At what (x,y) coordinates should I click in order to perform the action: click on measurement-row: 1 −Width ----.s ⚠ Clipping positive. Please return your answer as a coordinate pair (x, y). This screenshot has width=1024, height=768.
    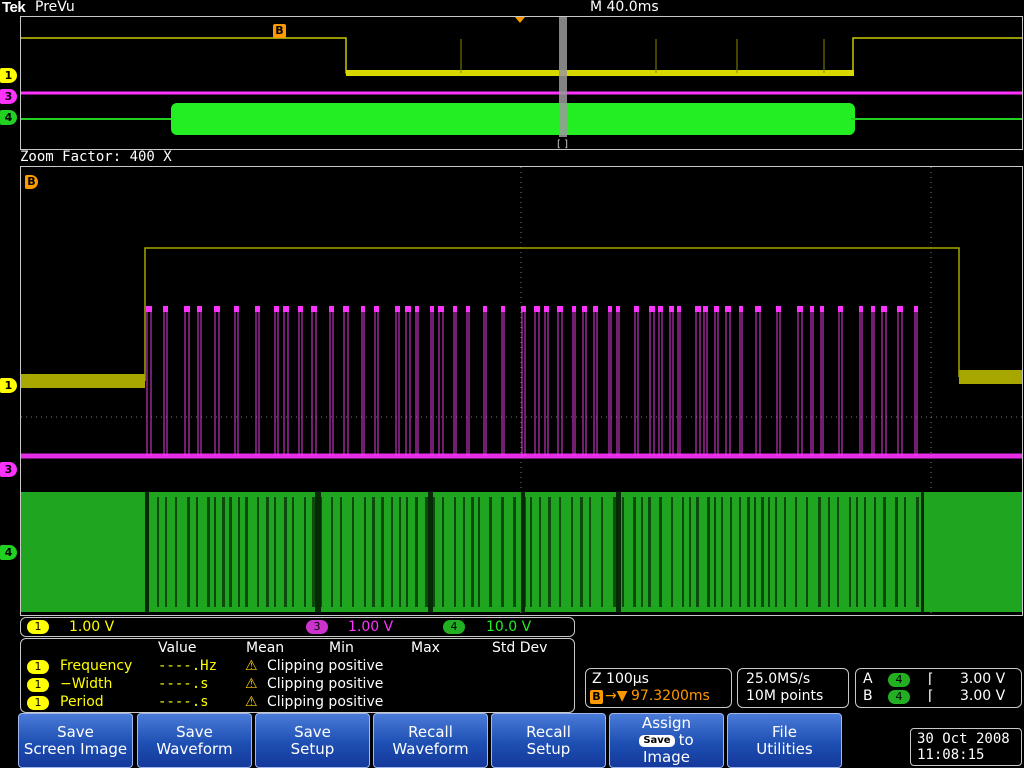
    Looking at the image, I should click on (297, 685).